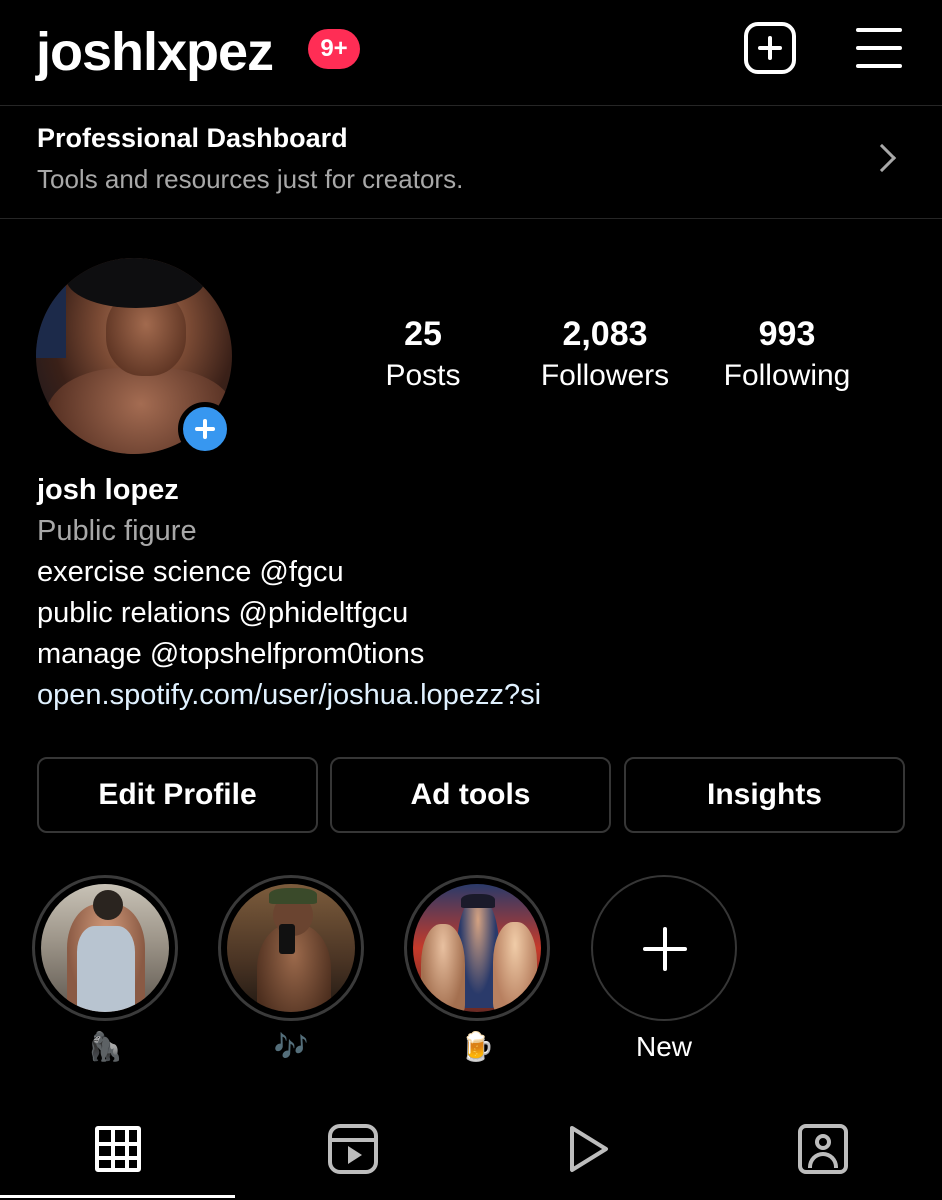 The height and width of the screenshot is (1200, 942). I want to click on following-label: Following, so click(787, 375).